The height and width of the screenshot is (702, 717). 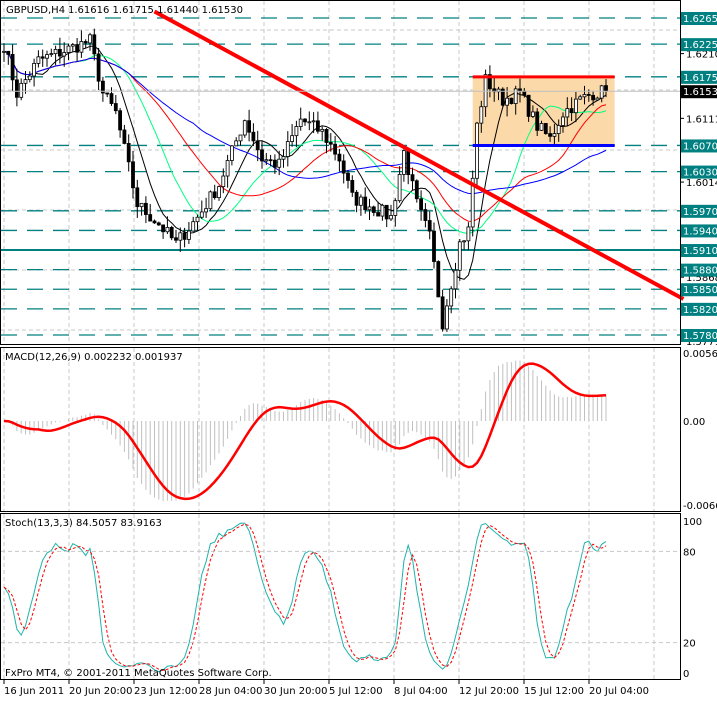 What do you see at coordinates (83, 523) in the screenshot?
I see `stoch-header: Stoch(13,3,3) 84.5057 83.9163` at bounding box center [83, 523].